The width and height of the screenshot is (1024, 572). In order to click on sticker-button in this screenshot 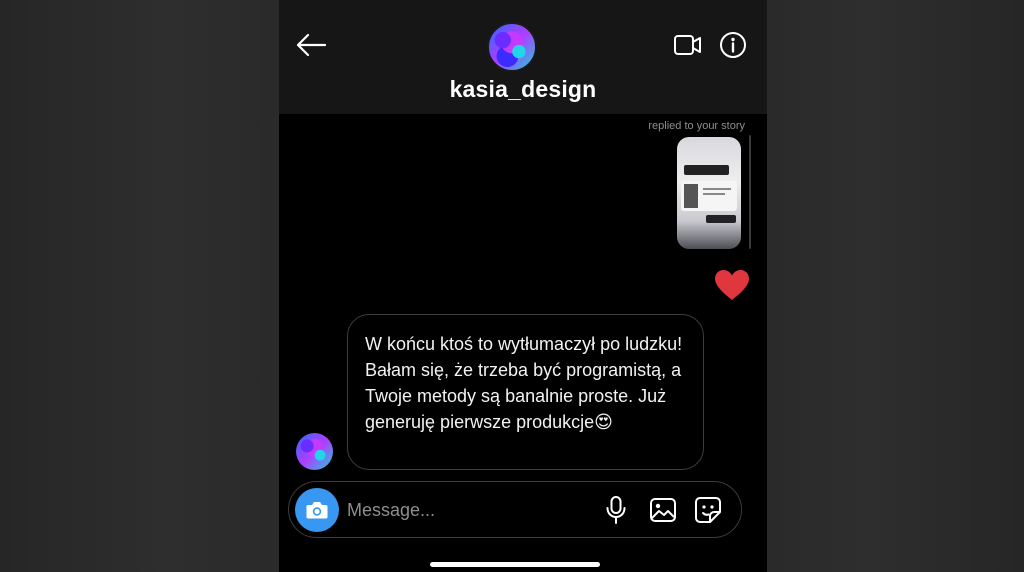, I will do `click(708, 510)`.